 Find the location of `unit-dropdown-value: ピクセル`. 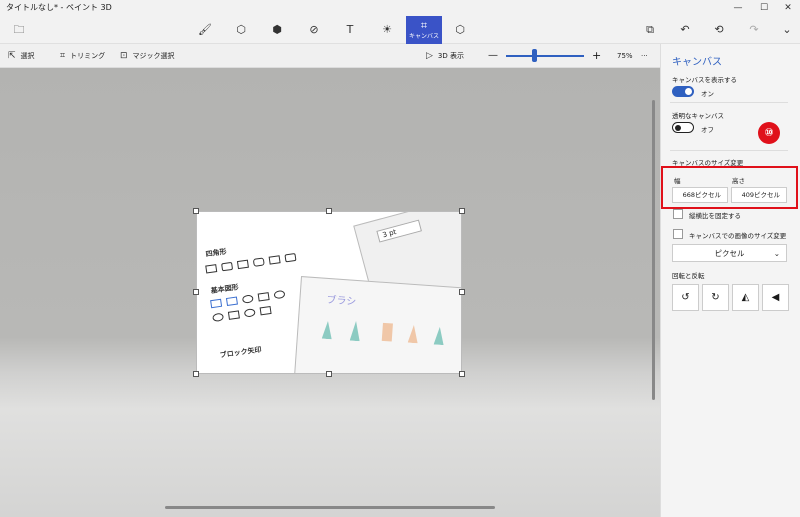

unit-dropdown-value: ピクセル is located at coordinates (729, 253).